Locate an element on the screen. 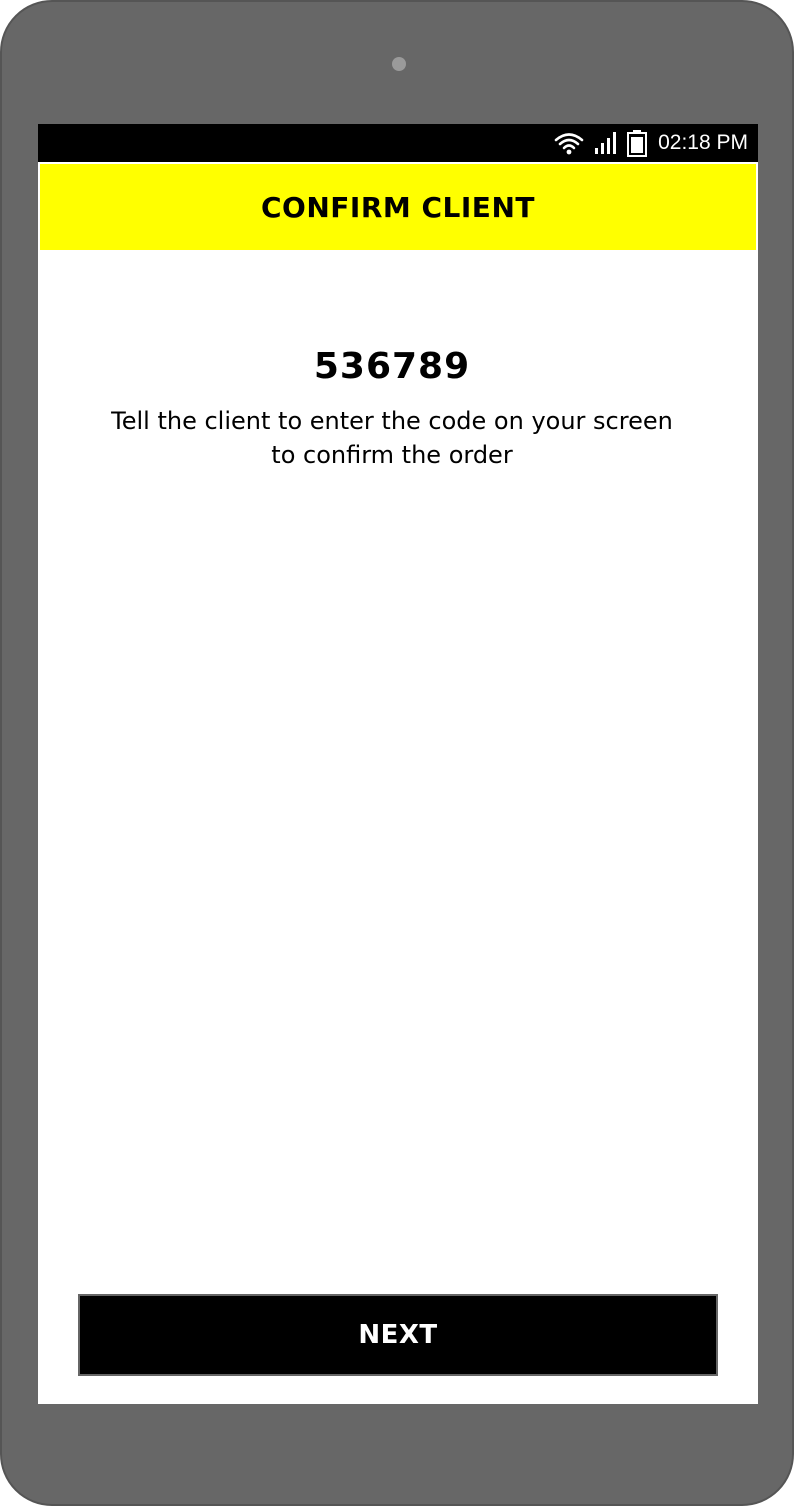  status-bar-right: 02:18 PM is located at coordinates (651, 143).